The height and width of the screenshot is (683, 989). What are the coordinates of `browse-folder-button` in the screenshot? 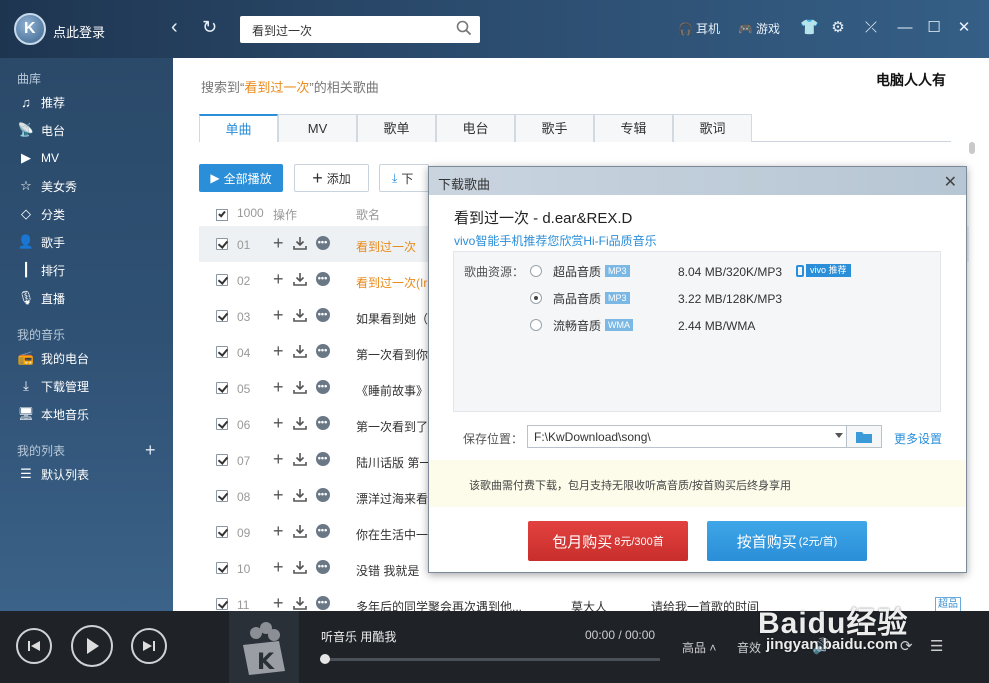 It's located at (864, 436).